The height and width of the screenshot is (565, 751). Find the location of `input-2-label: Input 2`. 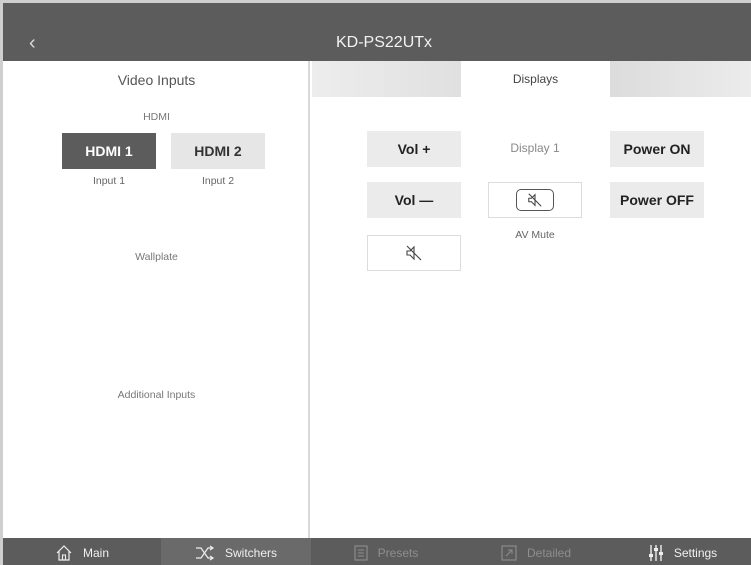

input-2-label: Input 2 is located at coordinates (218, 181).